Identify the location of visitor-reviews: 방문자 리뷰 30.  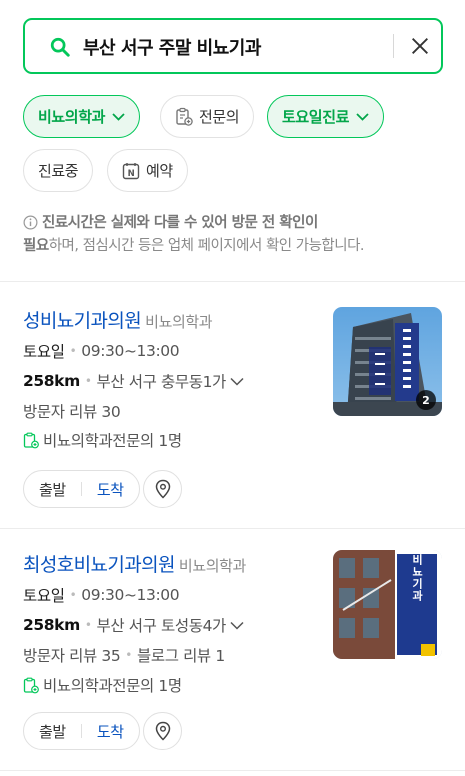
(72, 412).